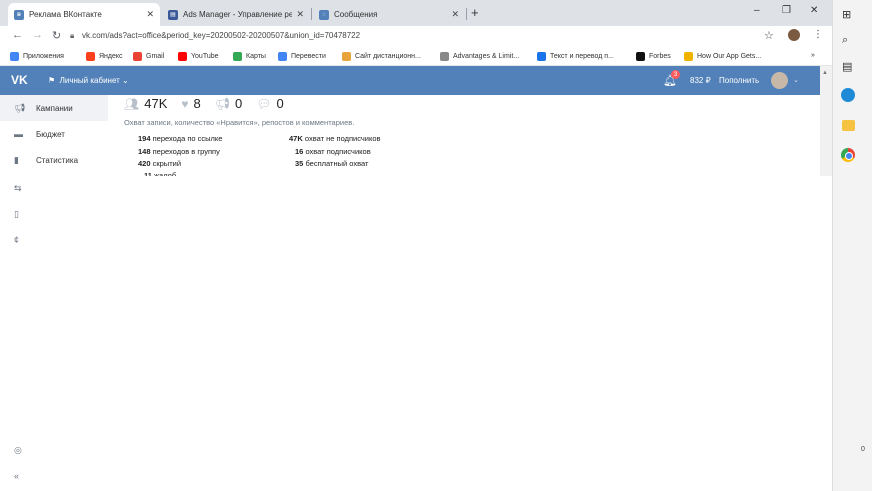 This screenshot has width=872, height=491. What do you see at coordinates (848, 95) in the screenshot?
I see `edge-icon` at bounding box center [848, 95].